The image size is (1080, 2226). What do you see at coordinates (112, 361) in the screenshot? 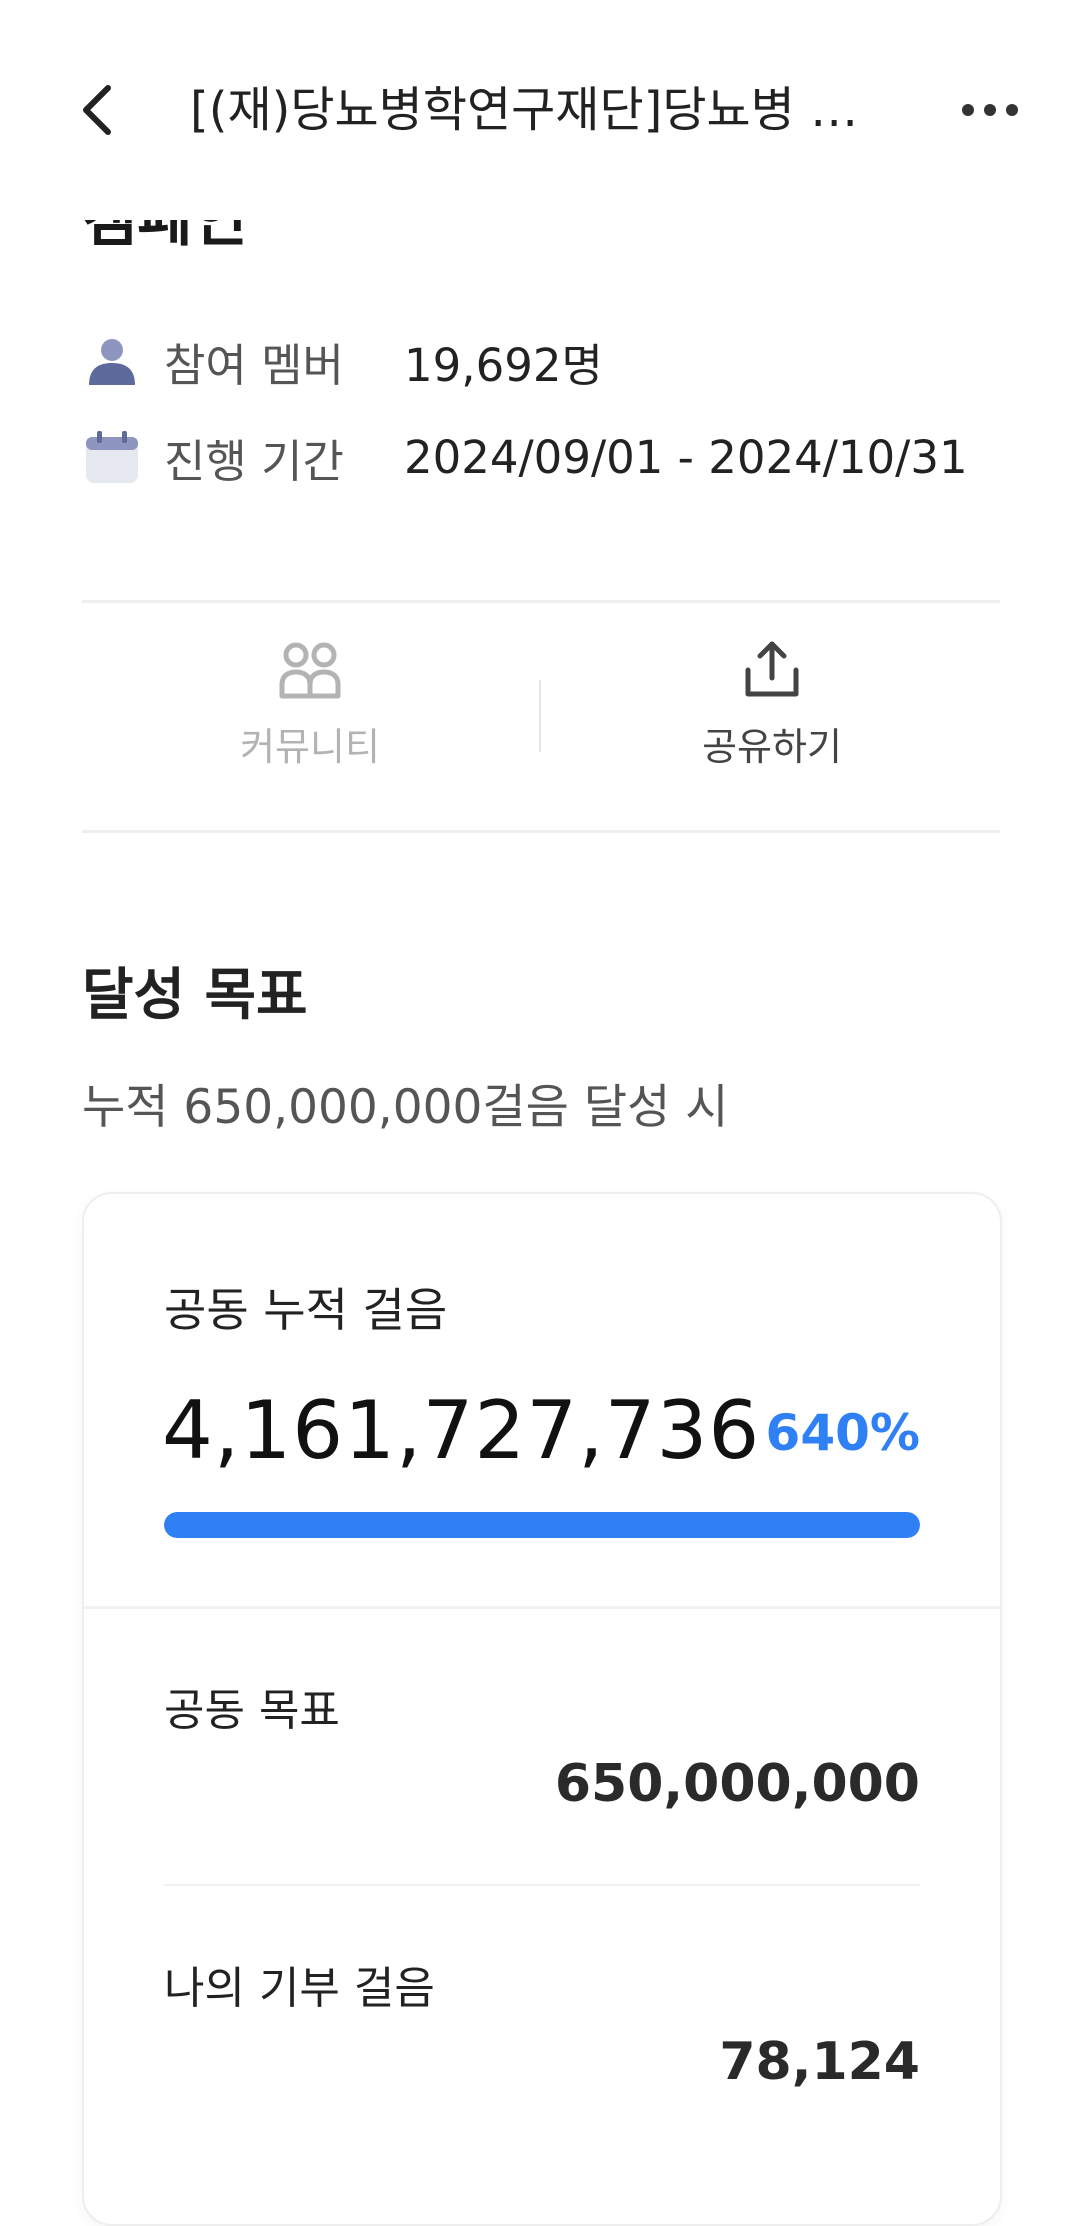
I see `person-icon` at bounding box center [112, 361].